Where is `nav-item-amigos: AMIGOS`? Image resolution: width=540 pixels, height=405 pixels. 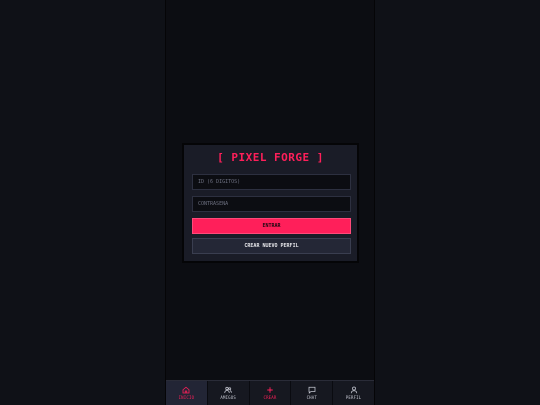 nav-item-amigos: AMIGOS is located at coordinates (229, 393).